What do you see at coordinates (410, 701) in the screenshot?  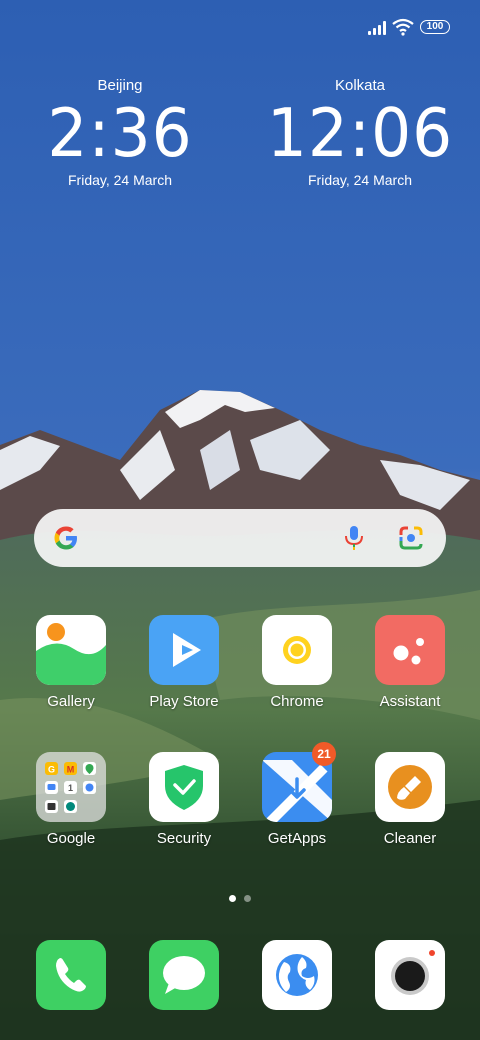 I see `app-label: Assistant` at bounding box center [410, 701].